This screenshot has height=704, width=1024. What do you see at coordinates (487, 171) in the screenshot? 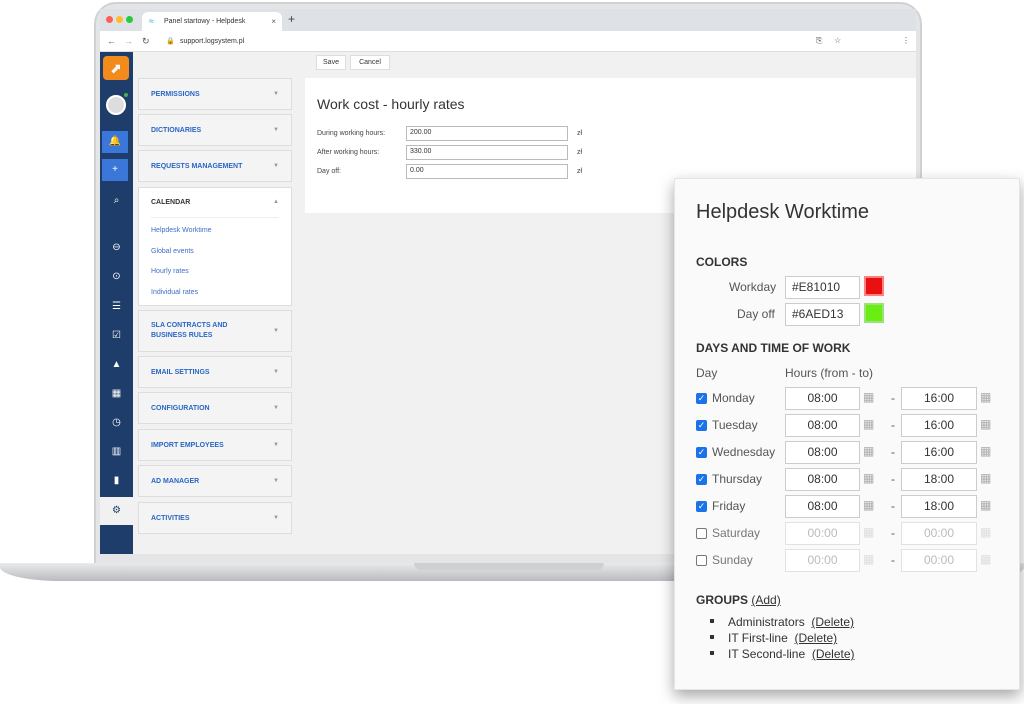
I see `day-off-input: 0.00` at bounding box center [487, 171].